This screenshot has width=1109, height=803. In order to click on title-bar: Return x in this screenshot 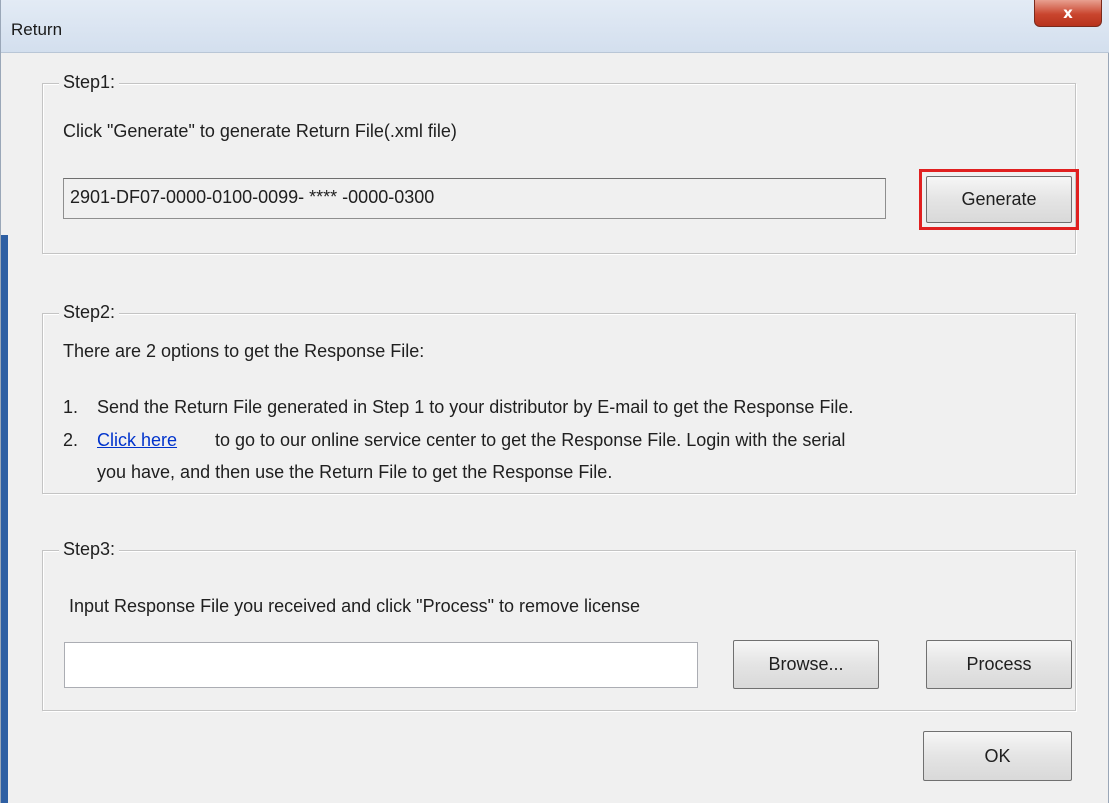, I will do `click(555, 26)`.